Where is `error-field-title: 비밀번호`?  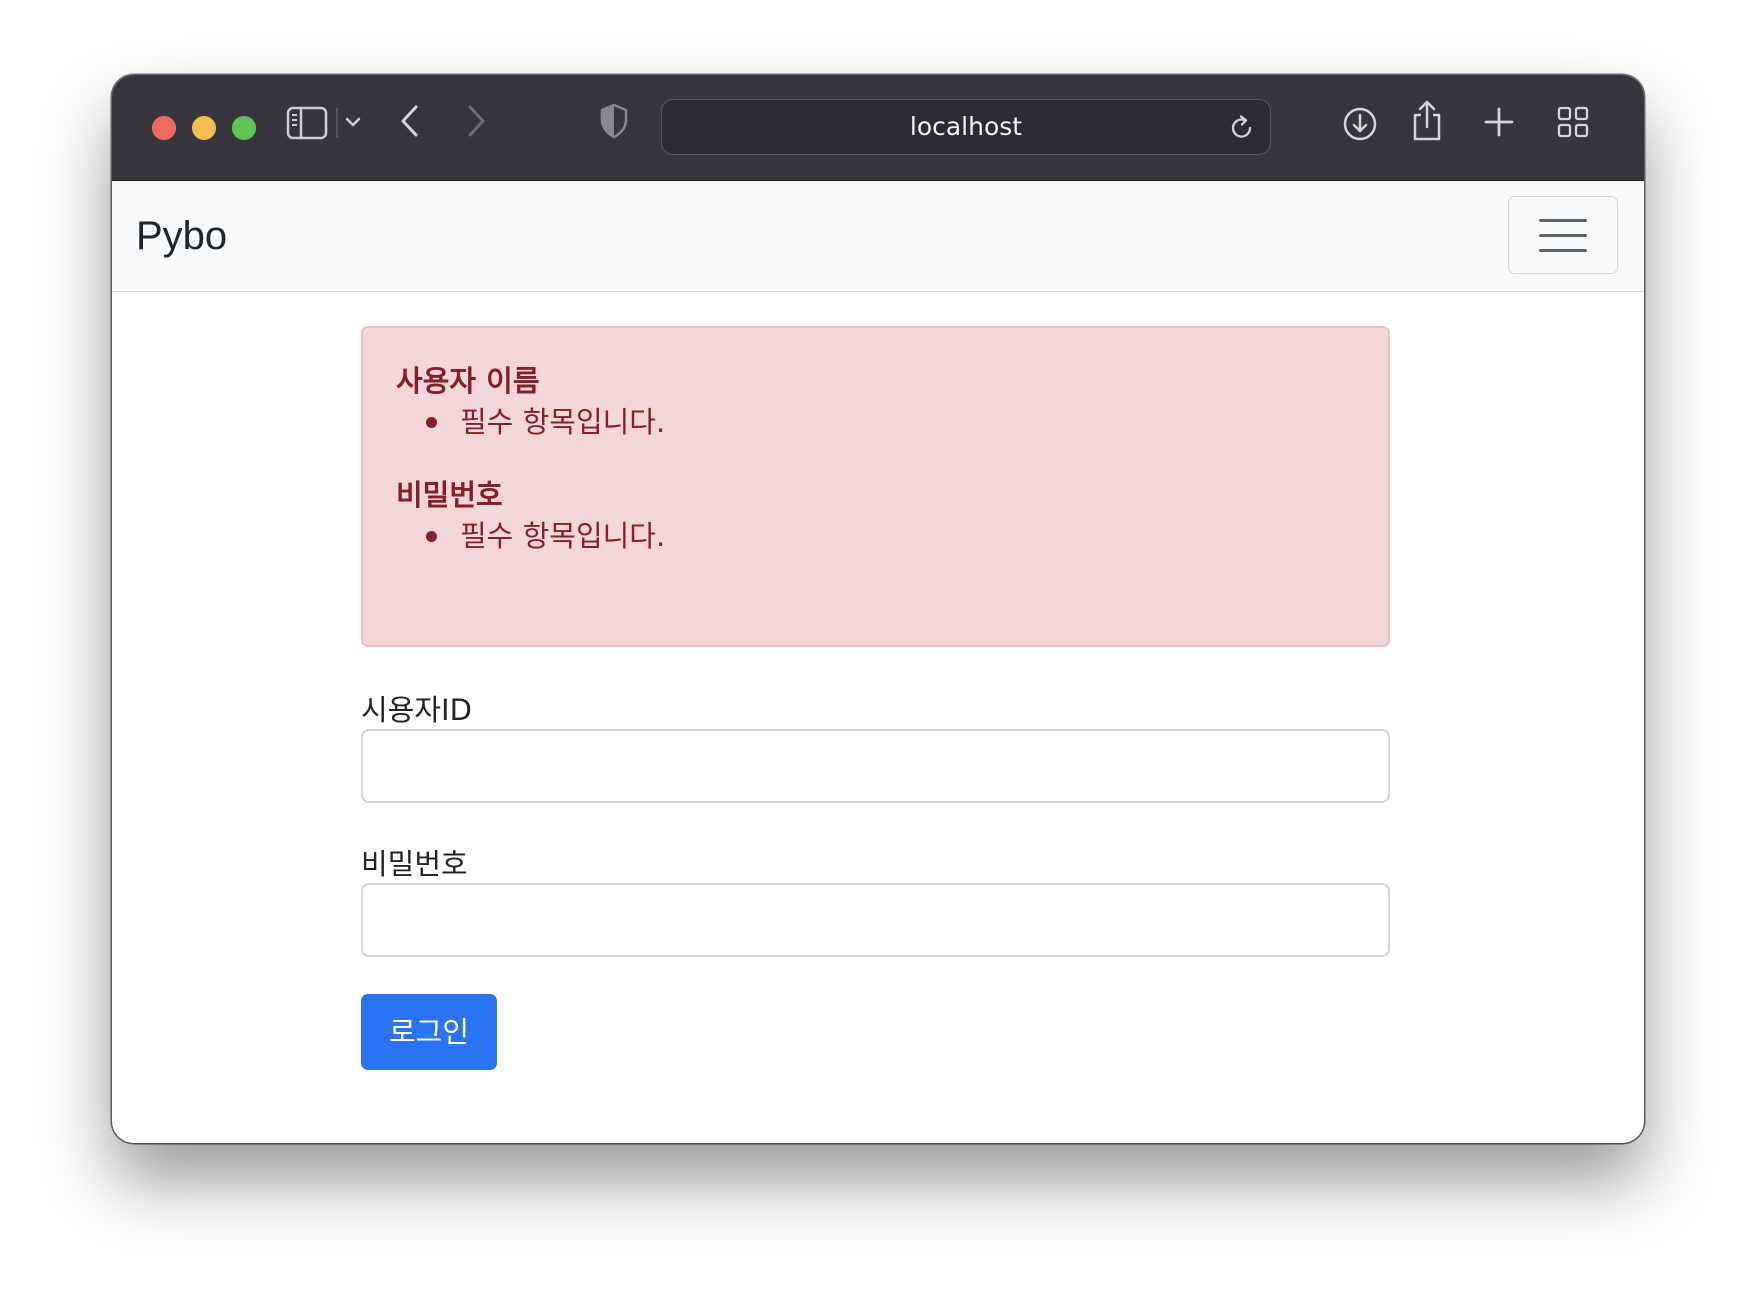
error-field-title: 비밀번호 is located at coordinates (449, 495).